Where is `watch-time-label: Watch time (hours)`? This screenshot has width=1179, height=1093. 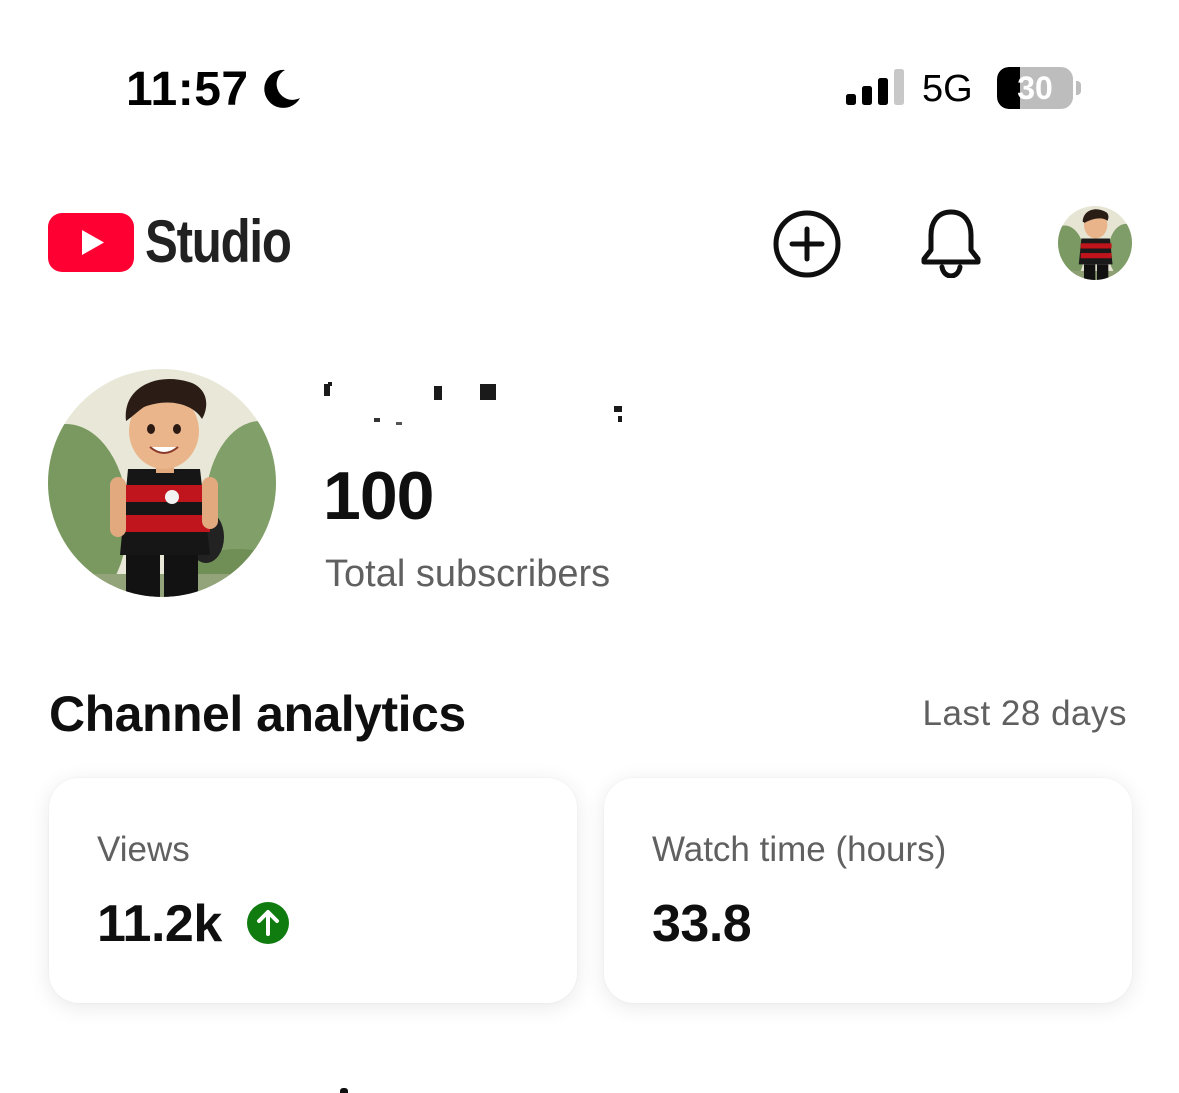 watch-time-label: Watch time (hours) is located at coordinates (799, 849).